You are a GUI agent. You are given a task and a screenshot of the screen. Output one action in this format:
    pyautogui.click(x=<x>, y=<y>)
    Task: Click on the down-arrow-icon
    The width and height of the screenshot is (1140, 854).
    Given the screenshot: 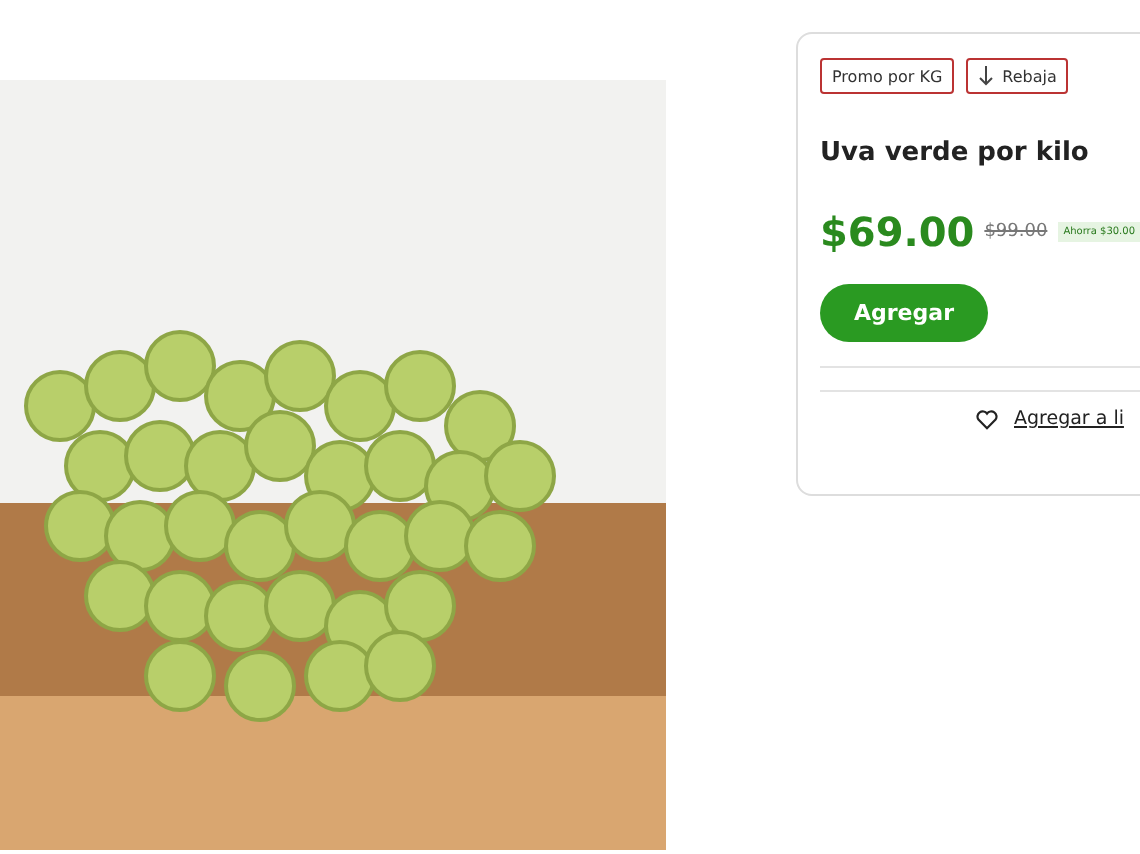 What is the action you would take?
    pyautogui.click(x=986, y=76)
    